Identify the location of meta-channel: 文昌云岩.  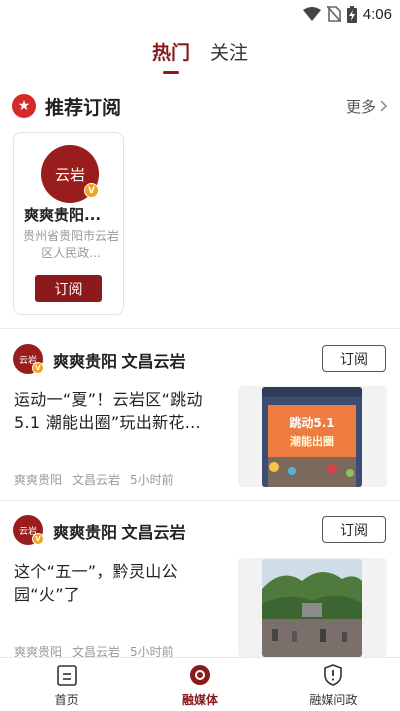
(96, 480).